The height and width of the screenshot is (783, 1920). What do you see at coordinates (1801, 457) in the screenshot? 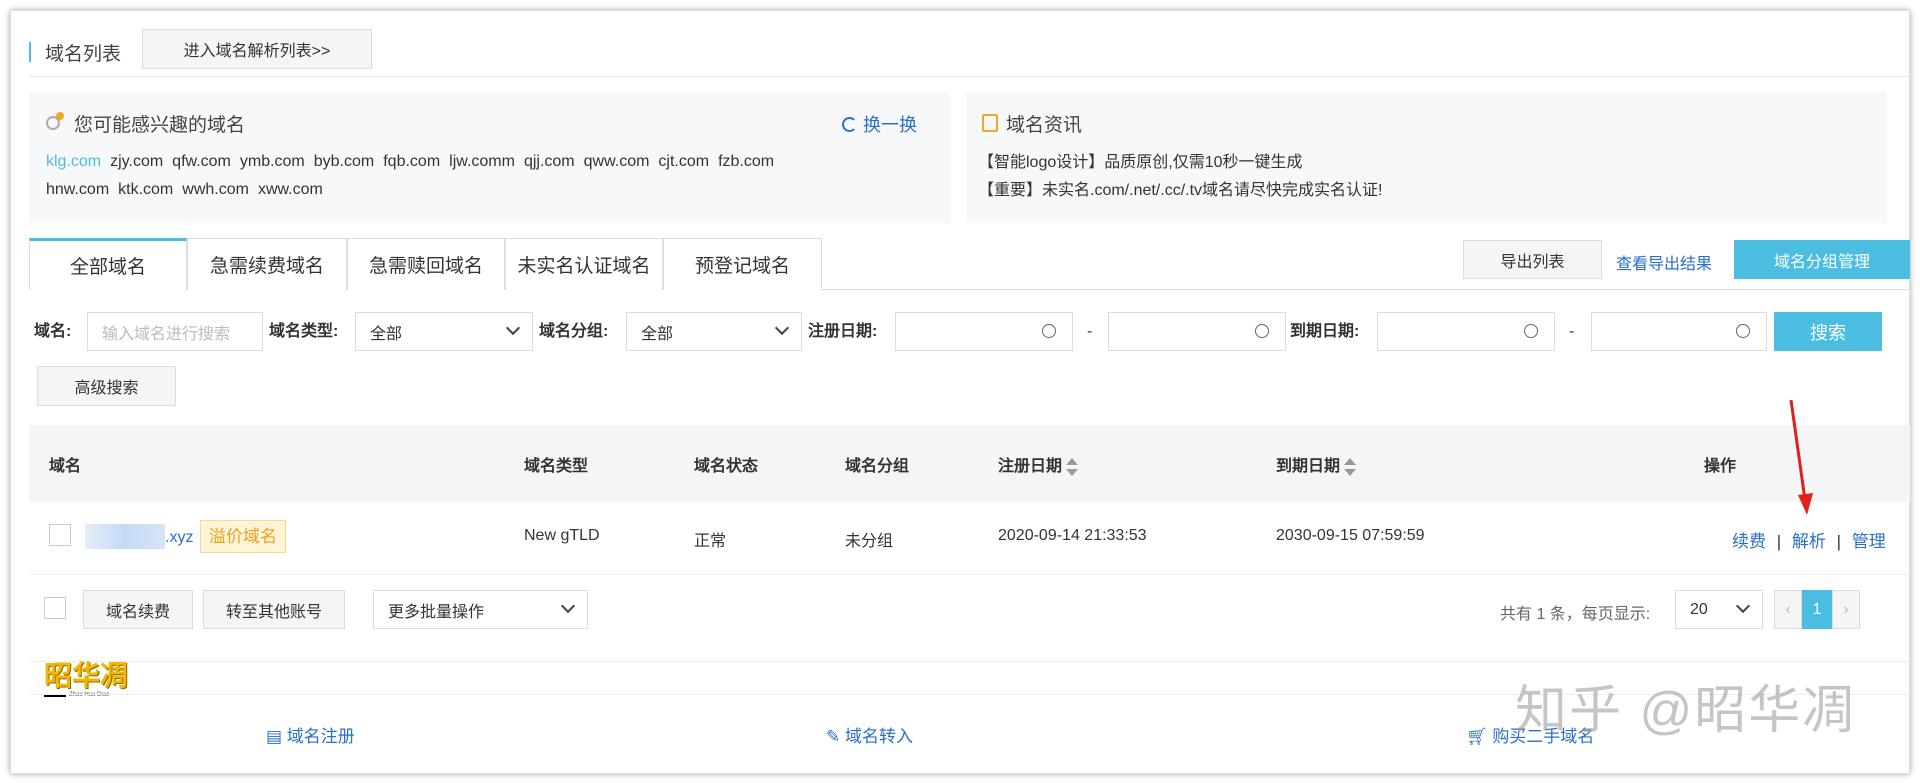
I see `annotation-arrow` at bounding box center [1801, 457].